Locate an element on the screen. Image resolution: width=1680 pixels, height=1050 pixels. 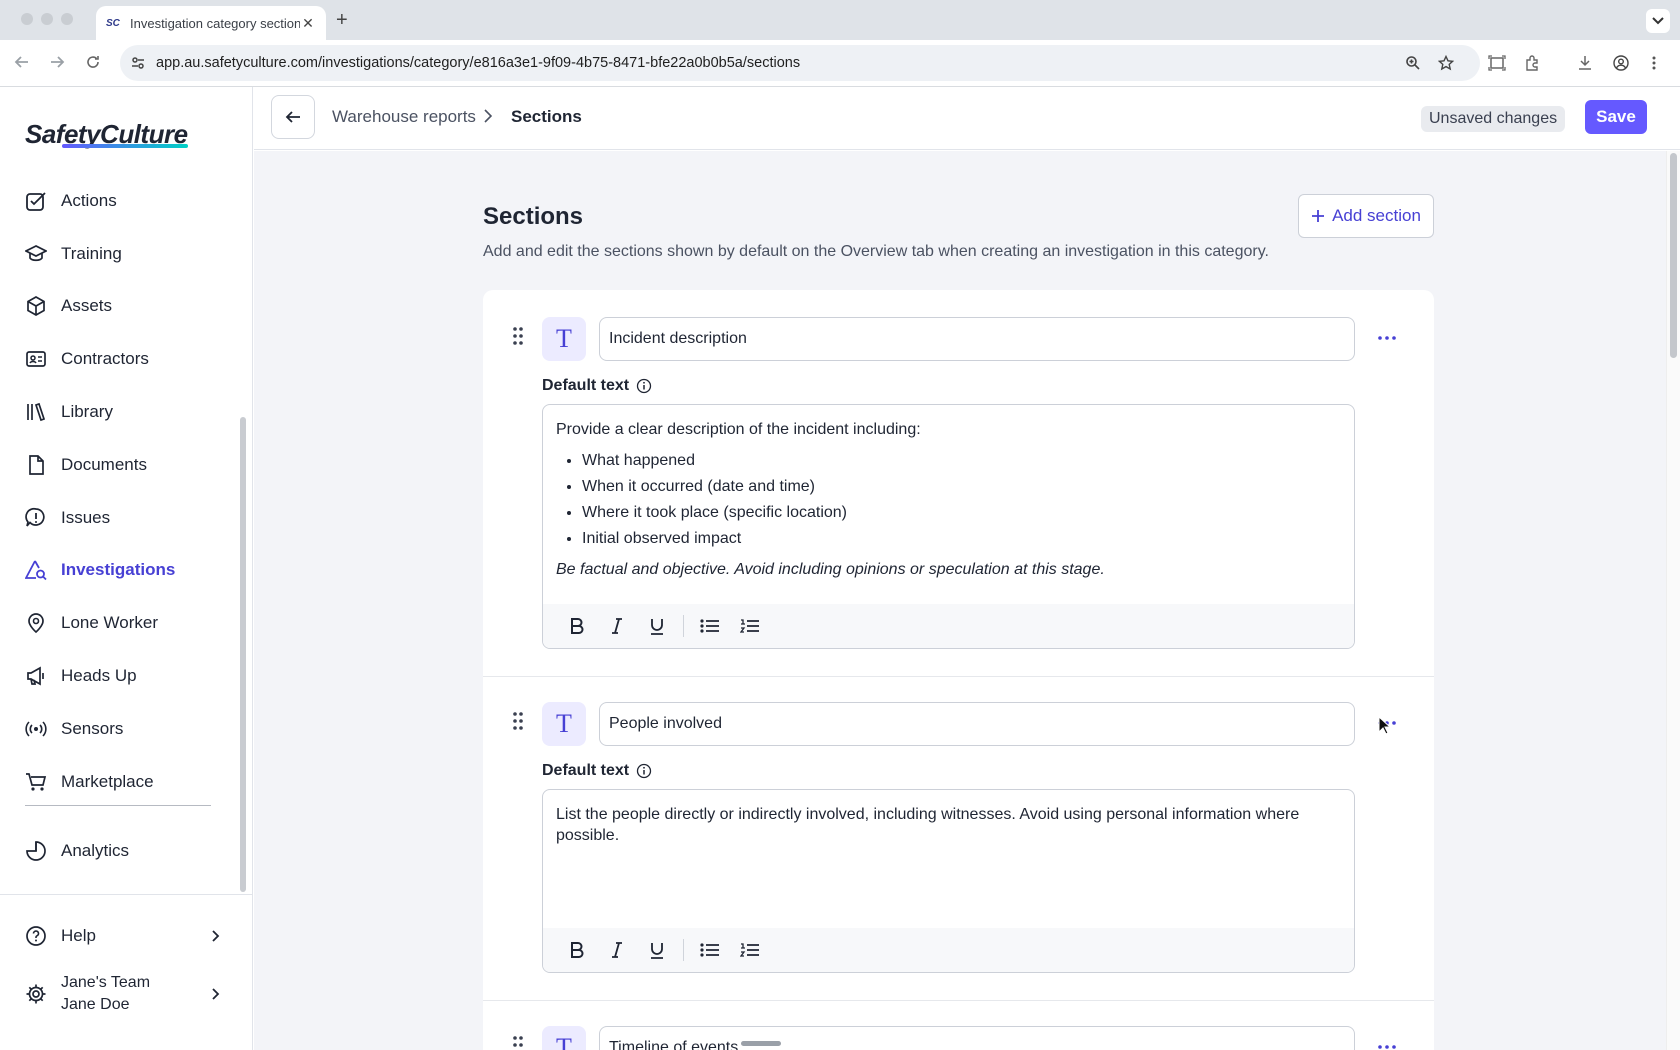
list-item: Initial observed impact is located at coordinates (961, 538).